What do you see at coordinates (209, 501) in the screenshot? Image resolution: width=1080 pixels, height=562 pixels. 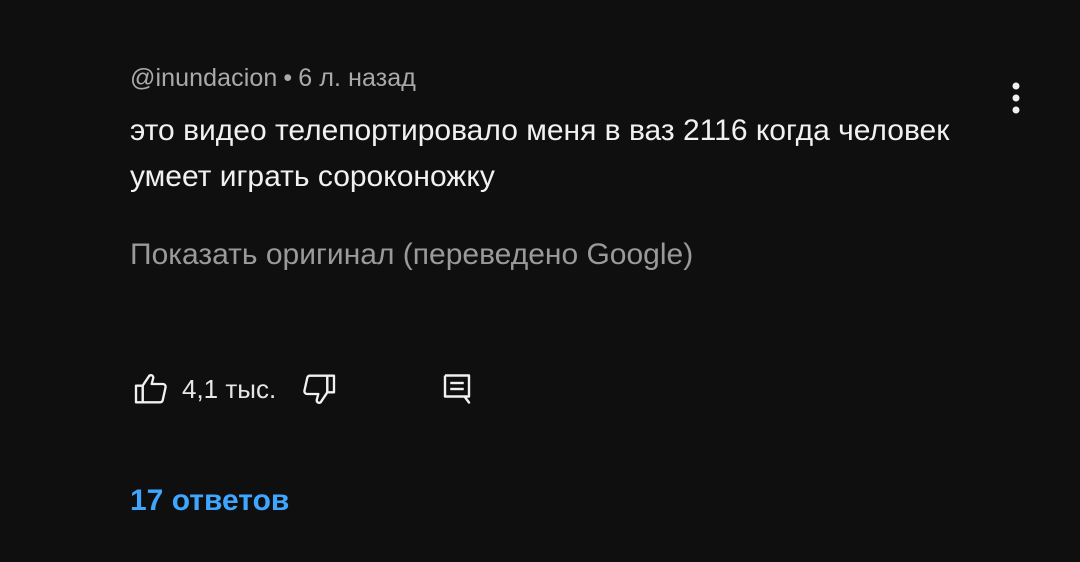 I see `view-replies-button: 17 ответов` at bounding box center [209, 501].